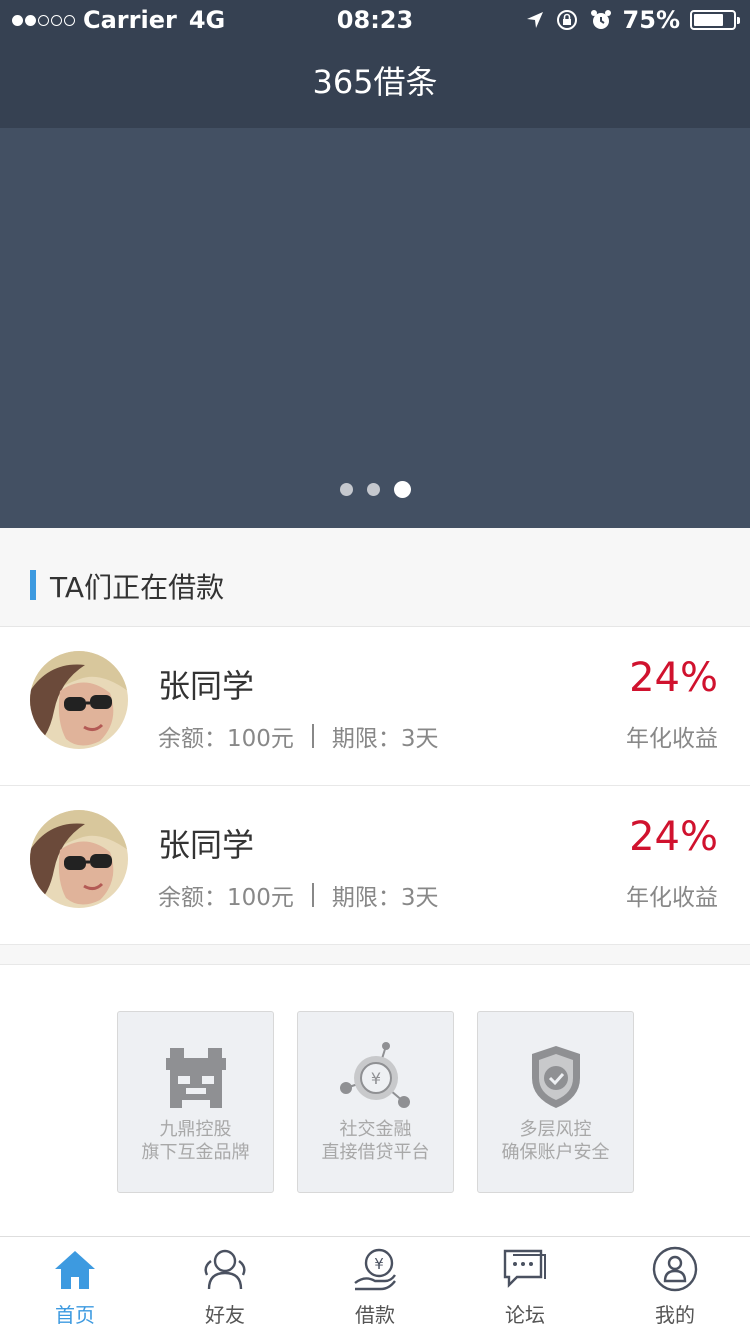 This screenshot has width=750, height=1334. I want to click on tab-label: 好友, so click(225, 1315).